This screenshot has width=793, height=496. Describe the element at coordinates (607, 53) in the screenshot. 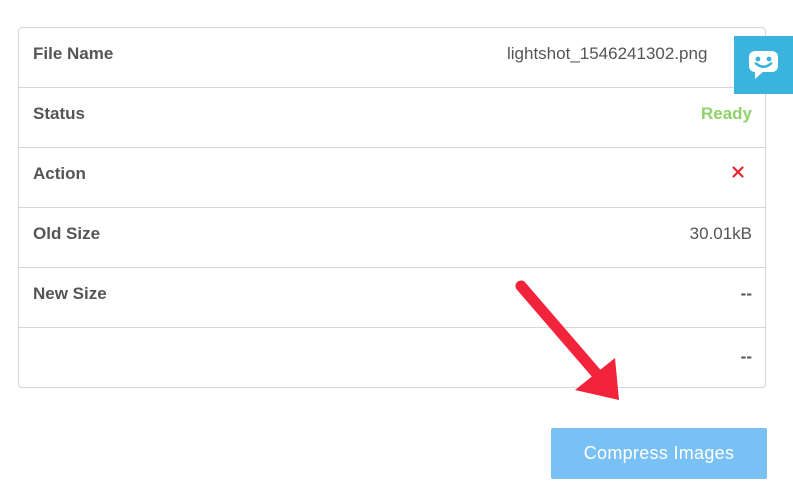

I see `file-name-value: lightshot_1546241302.png` at that location.